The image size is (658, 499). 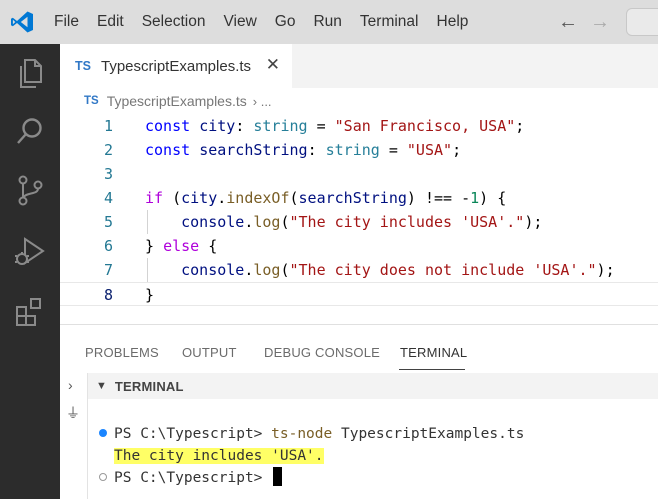 I want to click on plug-icon: ⏚, so click(x=73, y=413).